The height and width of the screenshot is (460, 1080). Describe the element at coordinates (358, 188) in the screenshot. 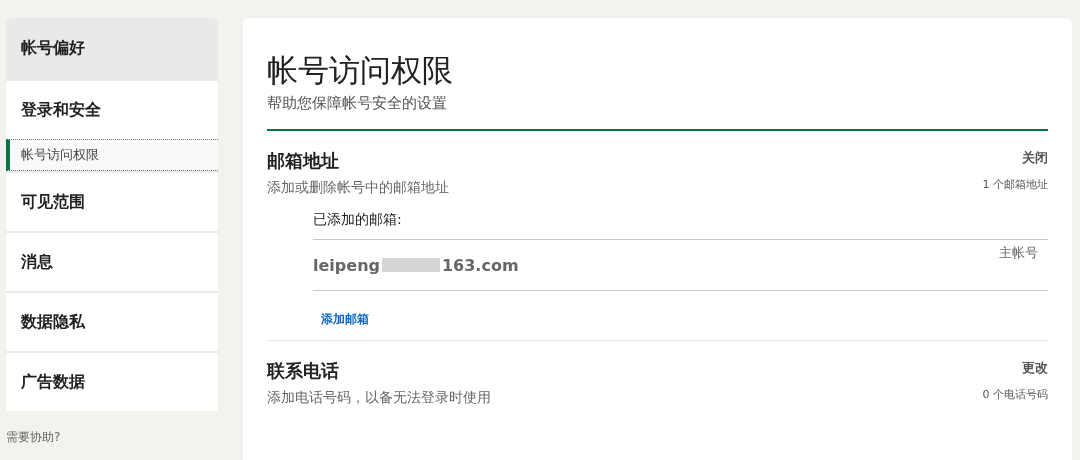

I see `section-description: 添加或删除帐号中的邮箱地址` at that location.